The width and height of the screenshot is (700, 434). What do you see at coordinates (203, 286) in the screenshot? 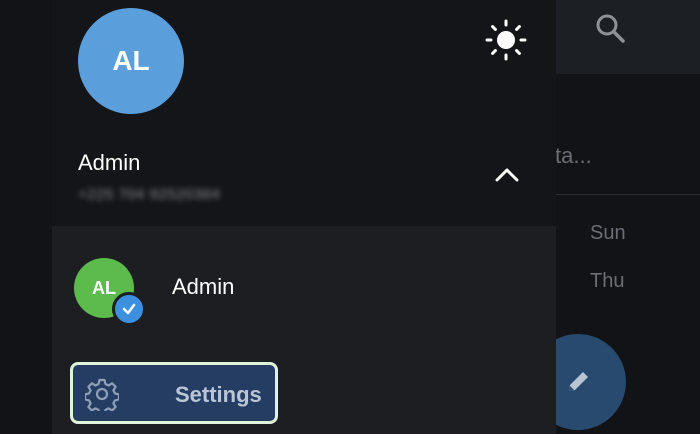
I see `account-name: Admin` at bounding box center [203, 286].